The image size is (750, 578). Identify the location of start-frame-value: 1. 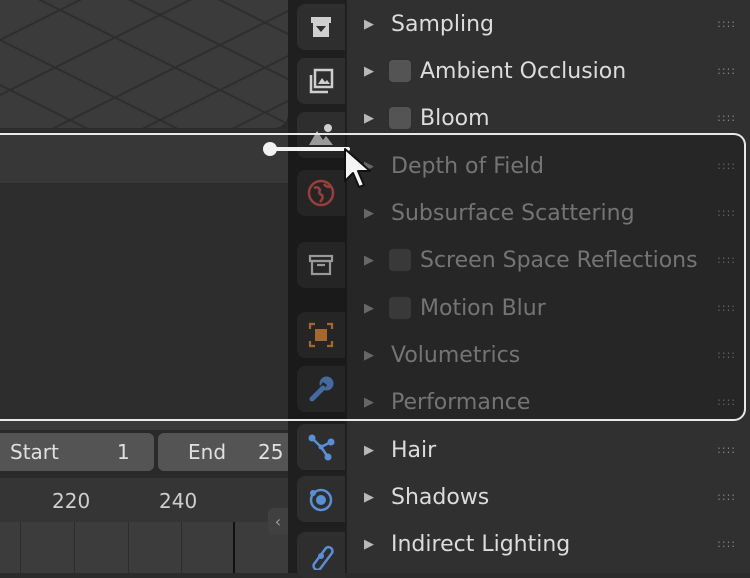
(123, 452).